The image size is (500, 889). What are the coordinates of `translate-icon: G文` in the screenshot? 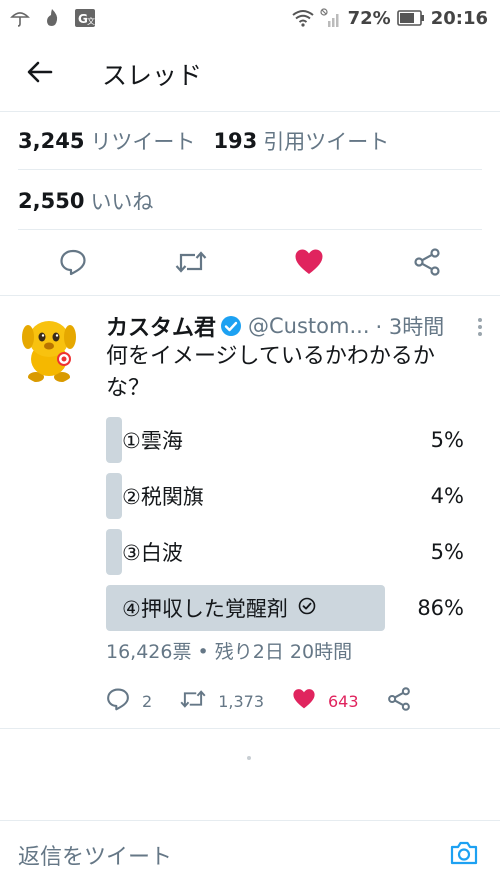 It's located at (85, 18).